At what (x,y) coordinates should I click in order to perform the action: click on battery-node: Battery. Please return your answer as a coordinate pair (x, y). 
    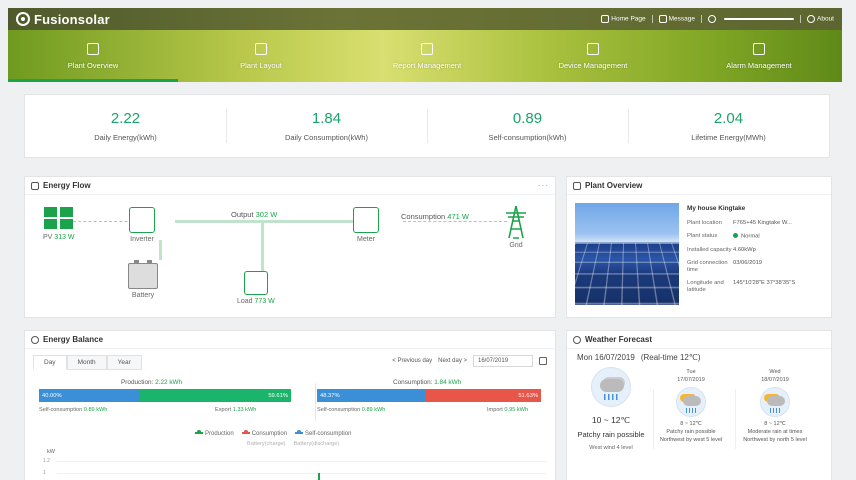
    Looking at the image, I should click on (143, 279).